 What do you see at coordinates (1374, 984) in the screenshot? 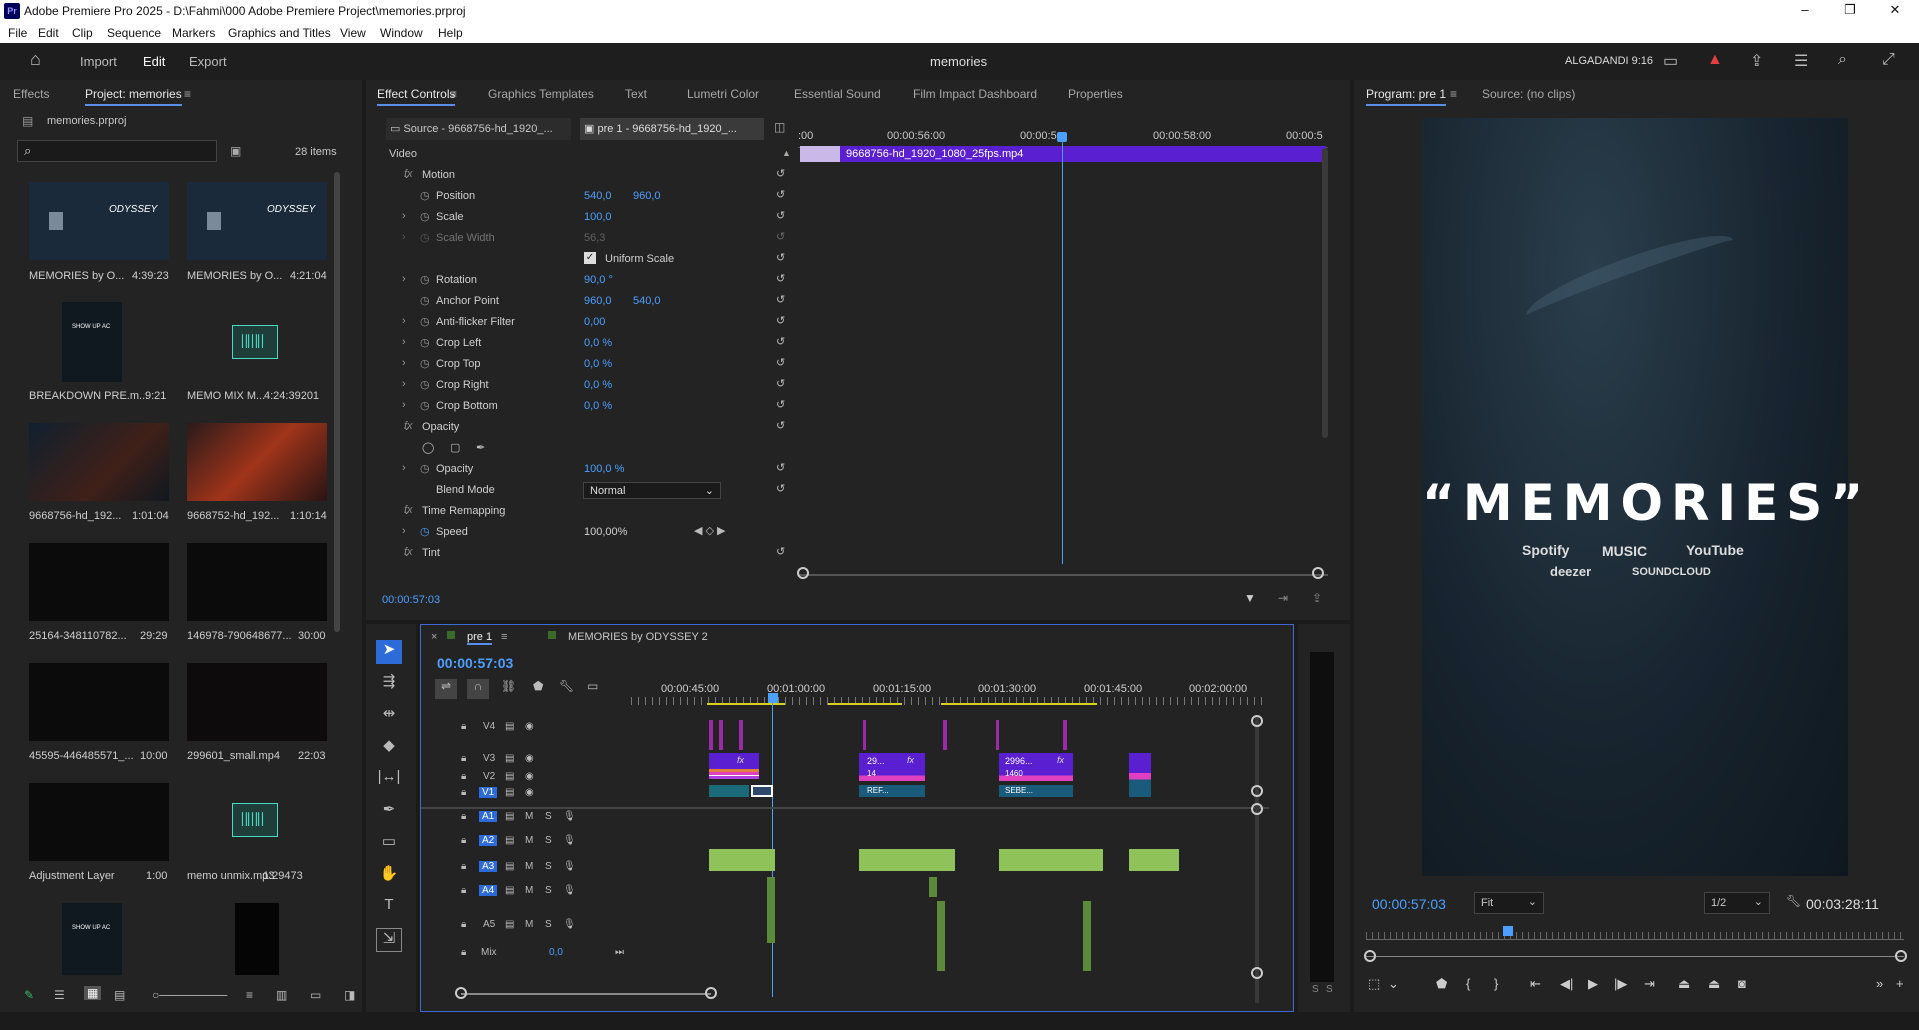
I see `safe-margins-icon: ⬚` at bounding box center [1374, 984].